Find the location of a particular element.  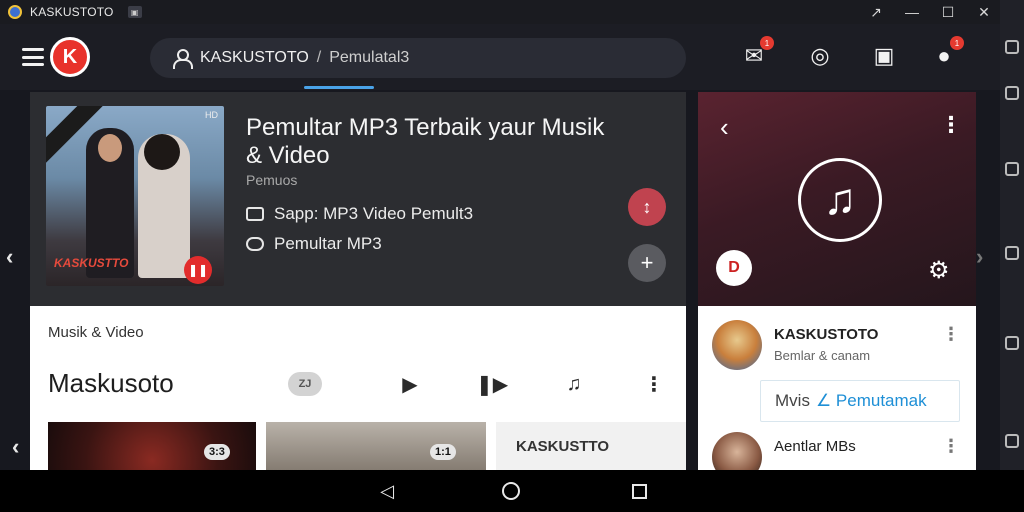

video-thumbnail: 3:3 is located at coordinates (152, 446).